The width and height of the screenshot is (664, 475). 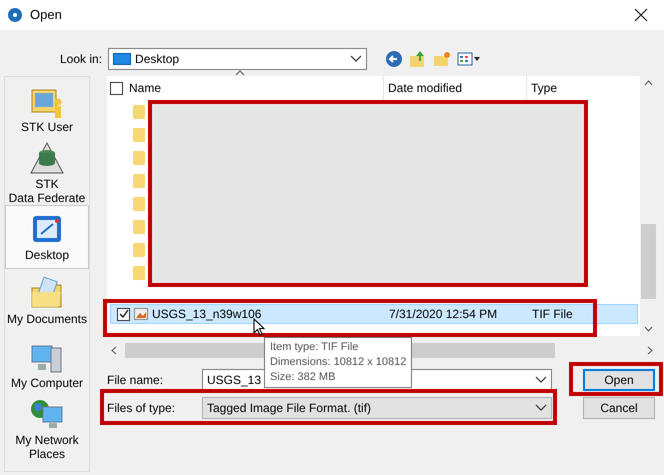 What do you see at coordinates (135, 380) in the screenshot?
I see `file-name-label: File name:` at bounding box center [135, 380].